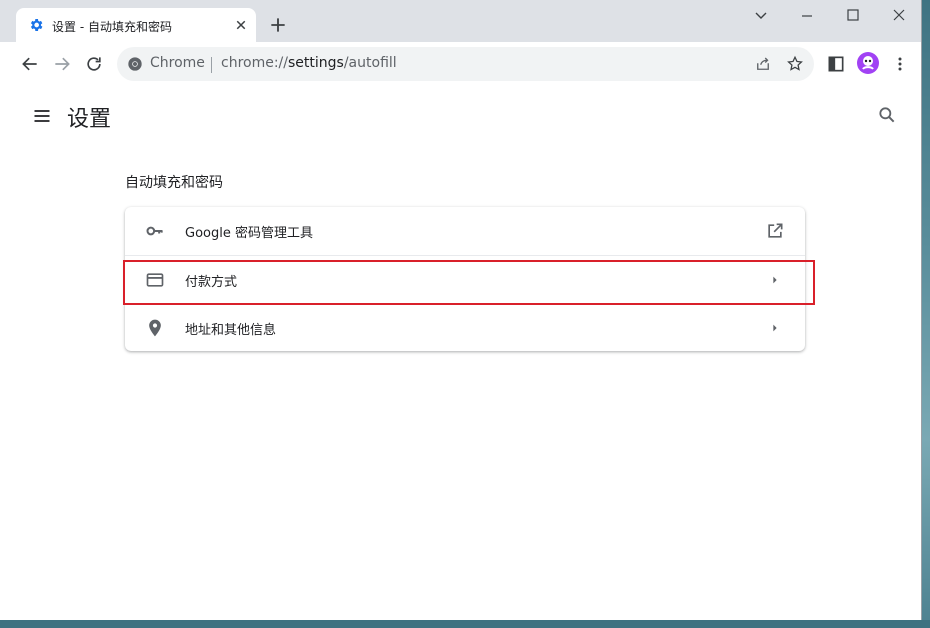 This screenshot has width=930, height=628. What do you see at coordinates (112, 27) in the screenshot?
I see `tab-title: 设置 - 自动填充和密码` at bounding box center [112, 27].